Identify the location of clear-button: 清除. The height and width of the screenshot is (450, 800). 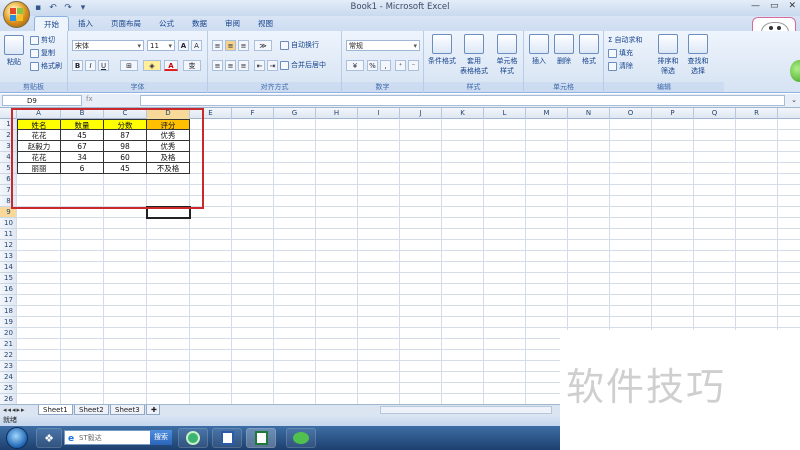
(620, 66).